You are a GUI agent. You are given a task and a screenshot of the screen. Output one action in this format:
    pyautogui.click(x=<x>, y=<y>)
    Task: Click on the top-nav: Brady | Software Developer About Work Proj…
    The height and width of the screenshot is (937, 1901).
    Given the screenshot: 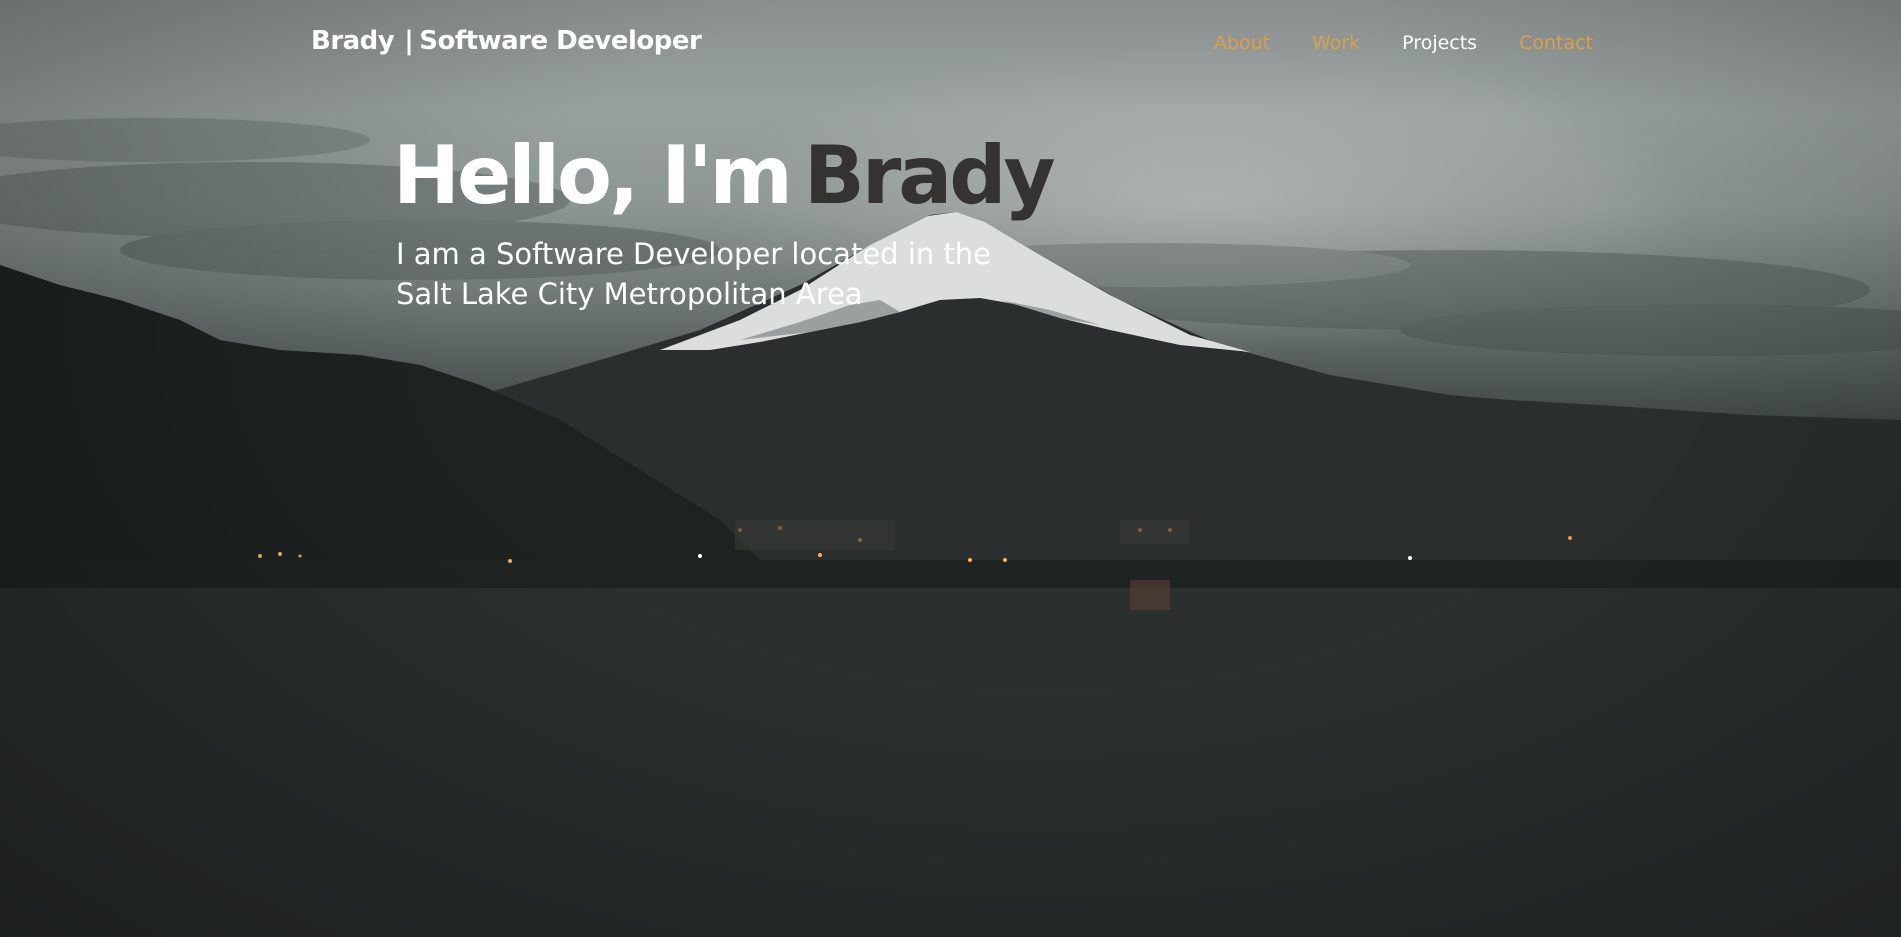 What is the action you would take?
    pyautogui.click(x=950, y=43)
    